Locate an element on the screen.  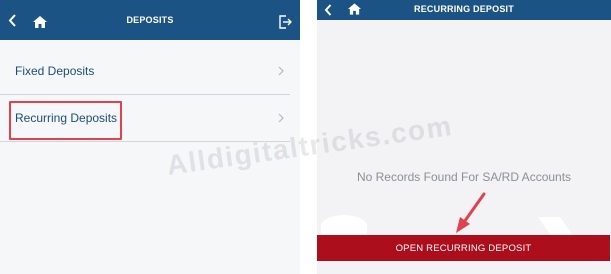
header-bar: RECURRING DEPOSIT is located at coordinates (464, 10).